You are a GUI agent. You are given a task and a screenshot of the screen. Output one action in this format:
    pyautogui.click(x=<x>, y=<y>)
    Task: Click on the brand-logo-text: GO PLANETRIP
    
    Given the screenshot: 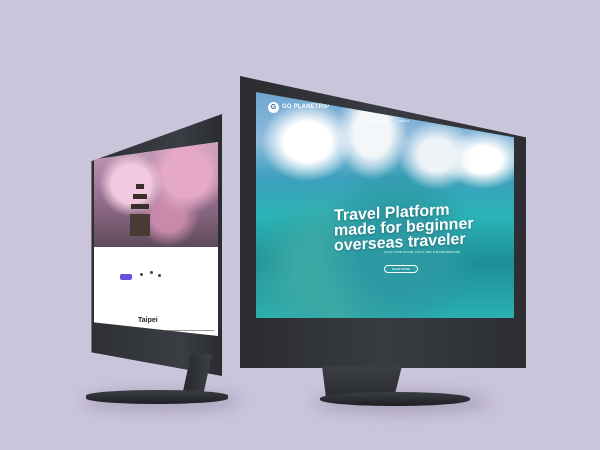 What is the action you would take?
    pyautogui.click(x=305, y=107)
    